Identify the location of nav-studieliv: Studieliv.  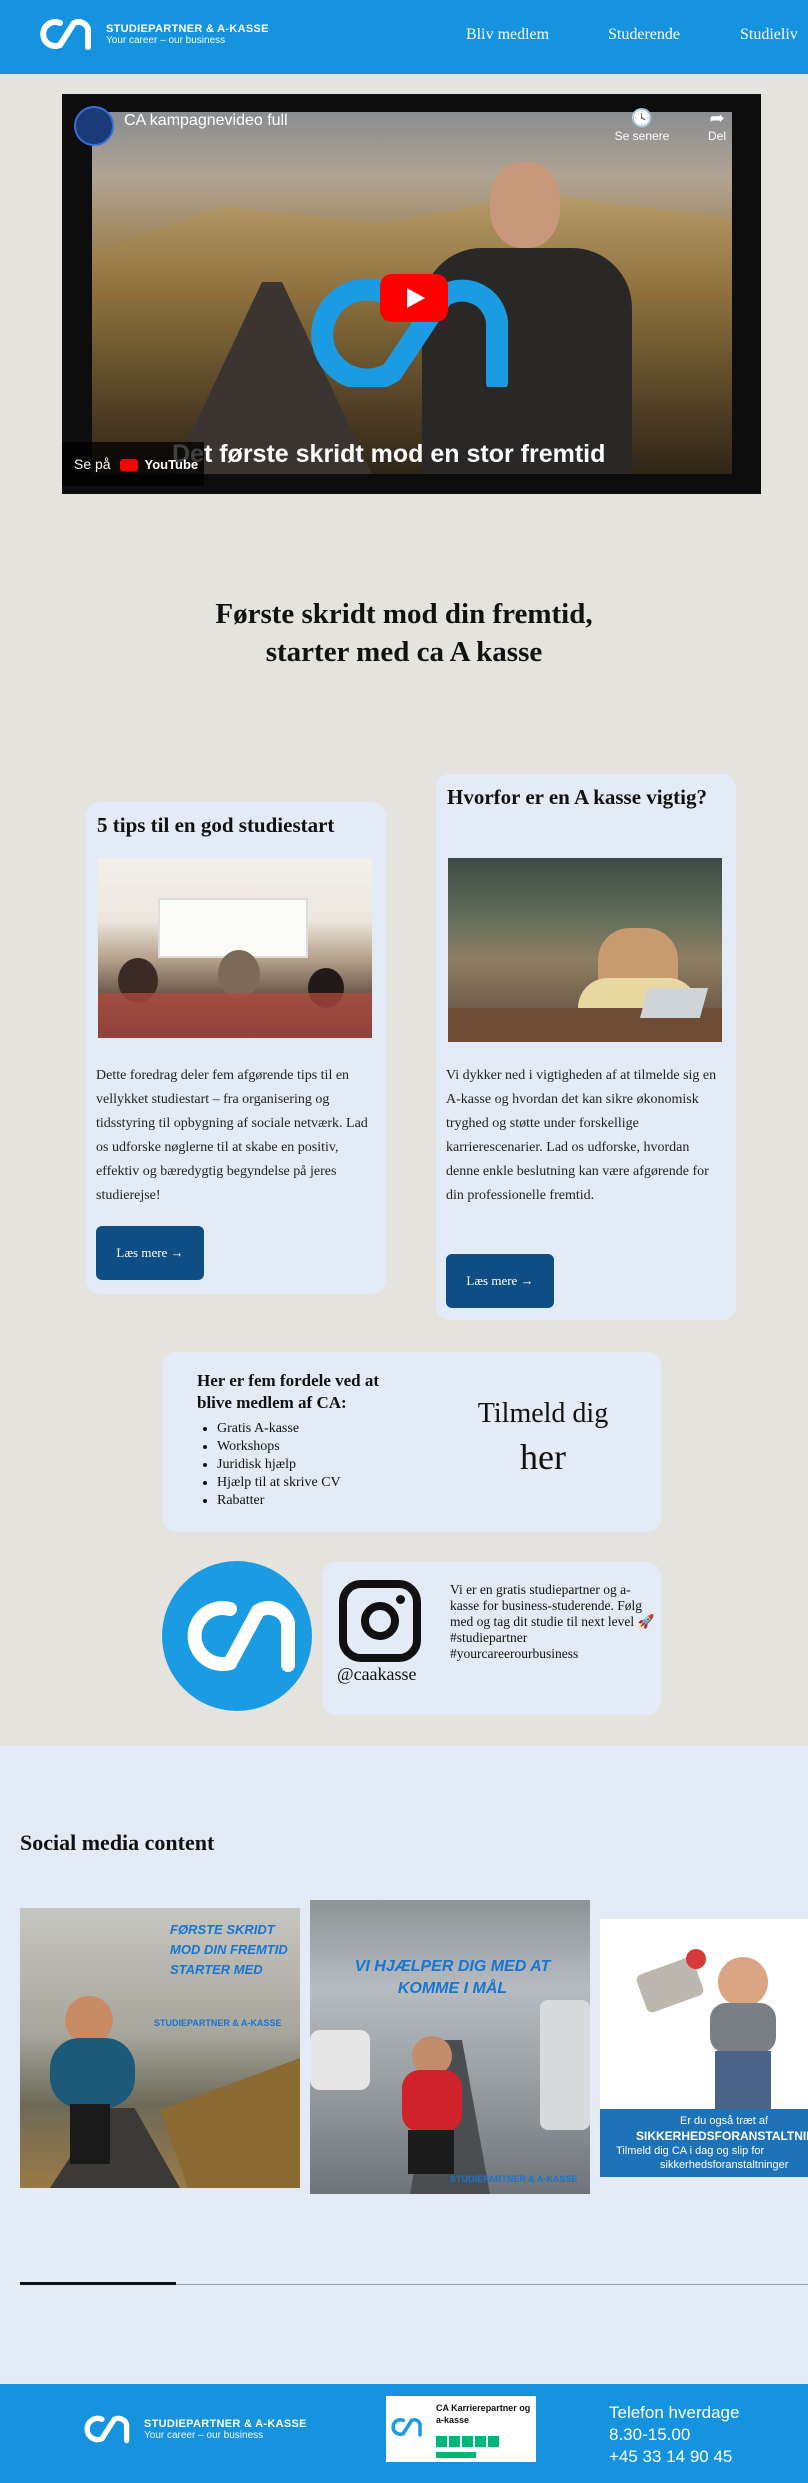
(769, 35).